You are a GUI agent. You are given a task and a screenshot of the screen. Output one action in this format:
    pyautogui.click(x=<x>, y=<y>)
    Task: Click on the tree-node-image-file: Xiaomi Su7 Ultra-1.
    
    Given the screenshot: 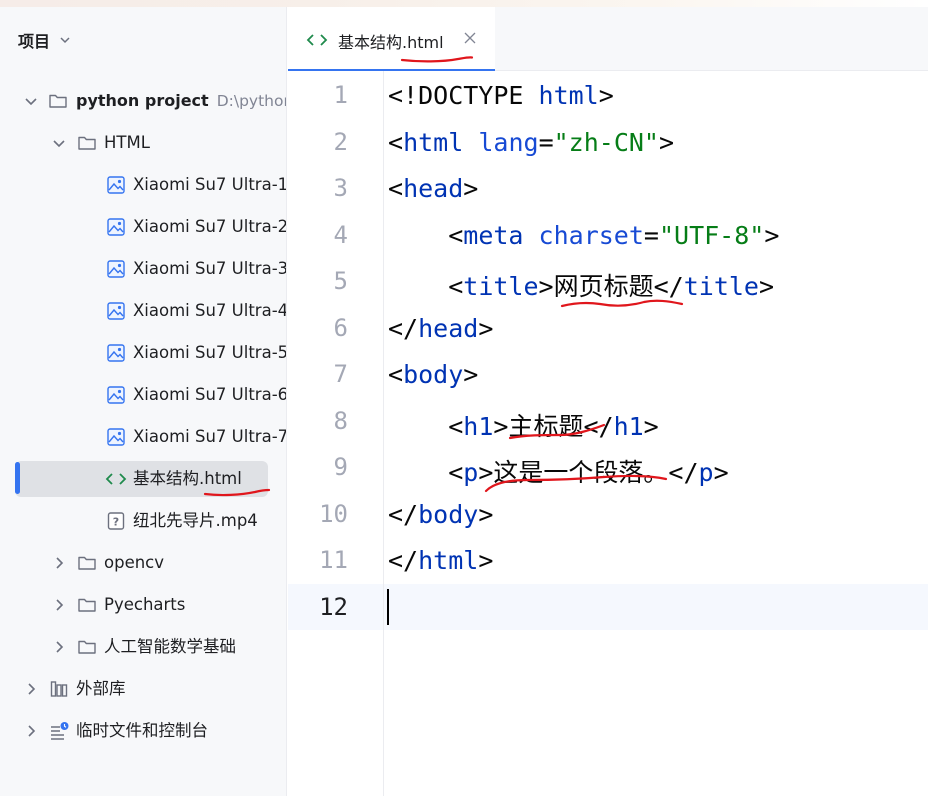 What is the action you would take?
    pyautogui.click(x=143, y=185)
    